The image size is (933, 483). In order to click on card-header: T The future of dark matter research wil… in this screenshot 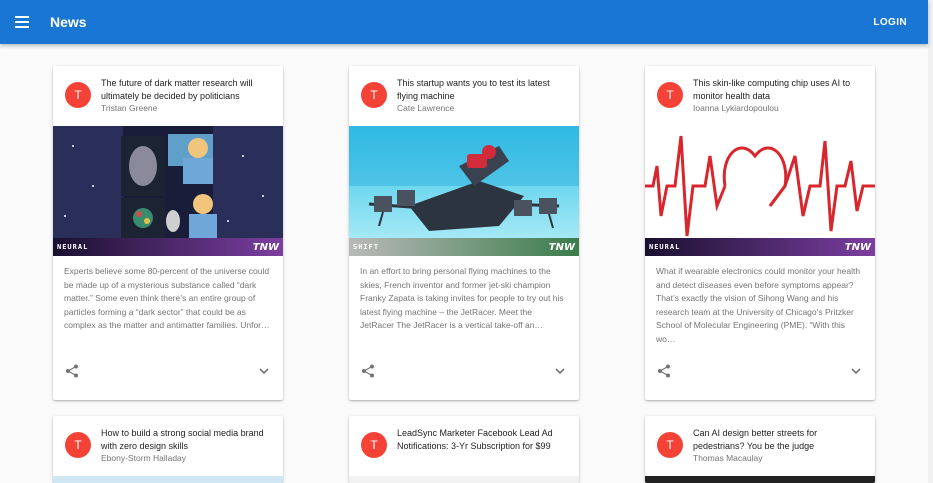, I will do `click(168, 96)`.